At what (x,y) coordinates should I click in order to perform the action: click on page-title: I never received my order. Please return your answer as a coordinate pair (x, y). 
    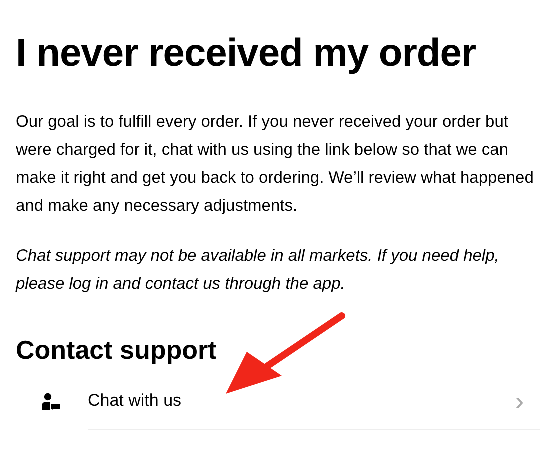
    Looking at the image, I should click on (247, 54).